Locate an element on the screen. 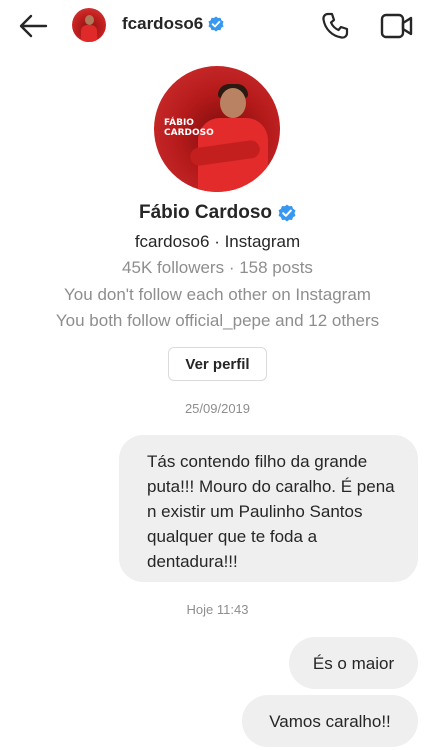  profile-handle: fcardoso6 · Instagram is located at coordinates (217, 241).